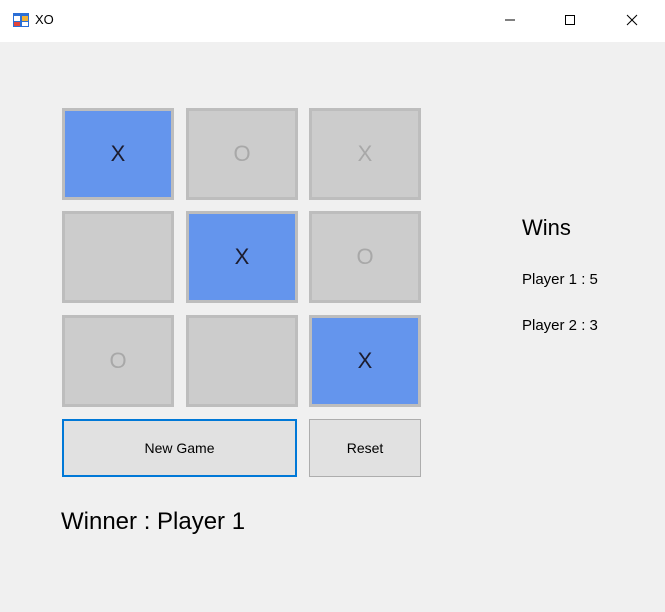 The image size is (665, 612). I want to click on title-bar: XO, so click(332, 21).